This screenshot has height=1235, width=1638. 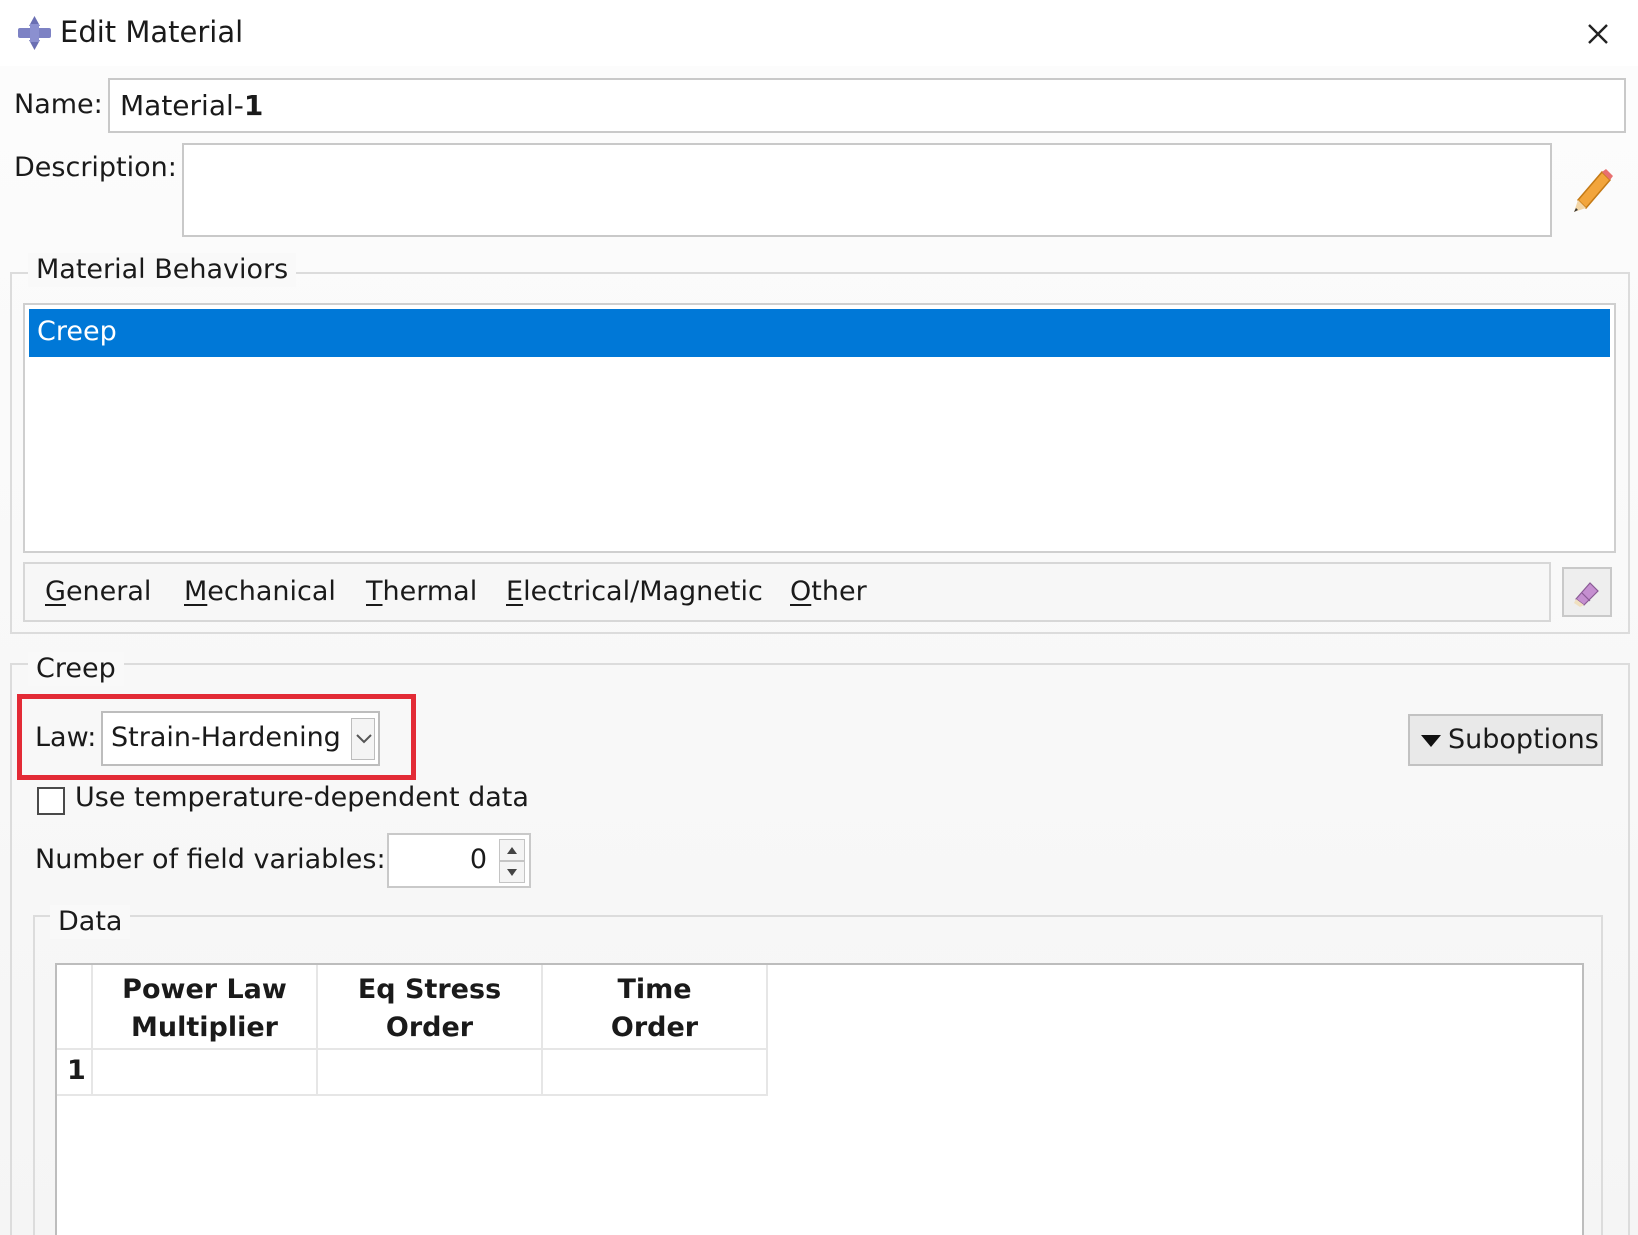 I want to click on column-header-line: Eq Stress, so click(x=429, y=989).